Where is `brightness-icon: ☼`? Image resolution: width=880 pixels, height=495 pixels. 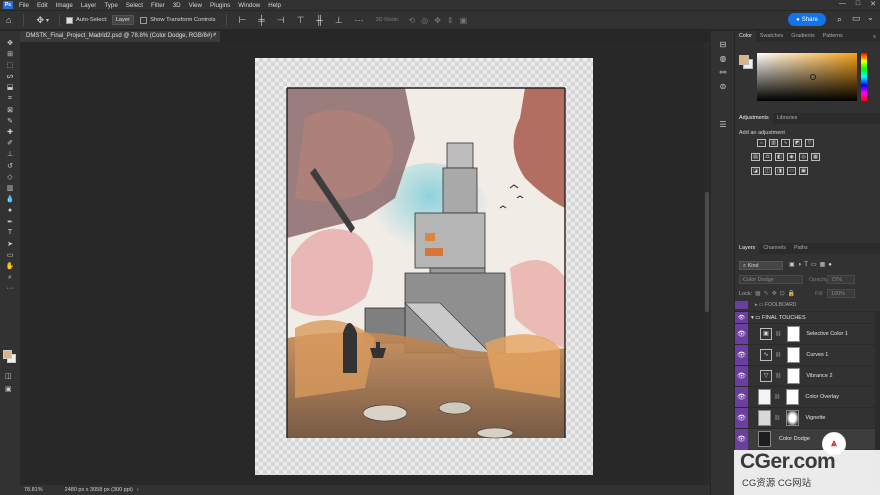 brightness-icon: ☼ is located at coordinates (761, 143).